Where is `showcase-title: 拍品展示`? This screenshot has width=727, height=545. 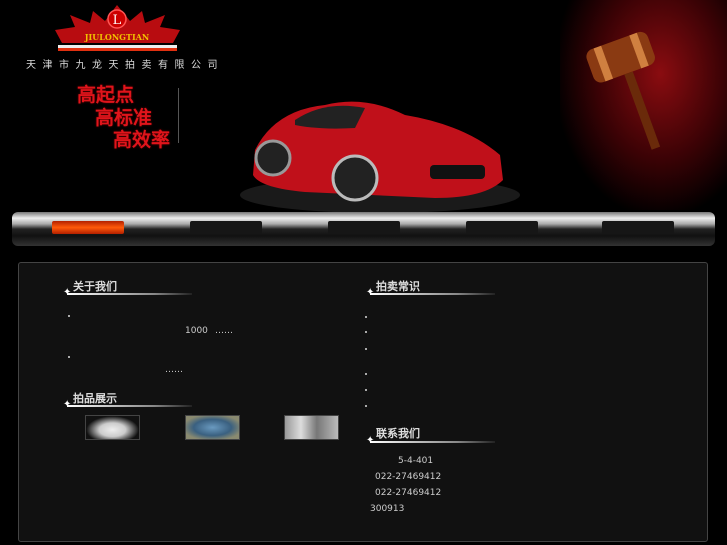
showcase-title: 拍品展示 is located at coordinates (95, 398).